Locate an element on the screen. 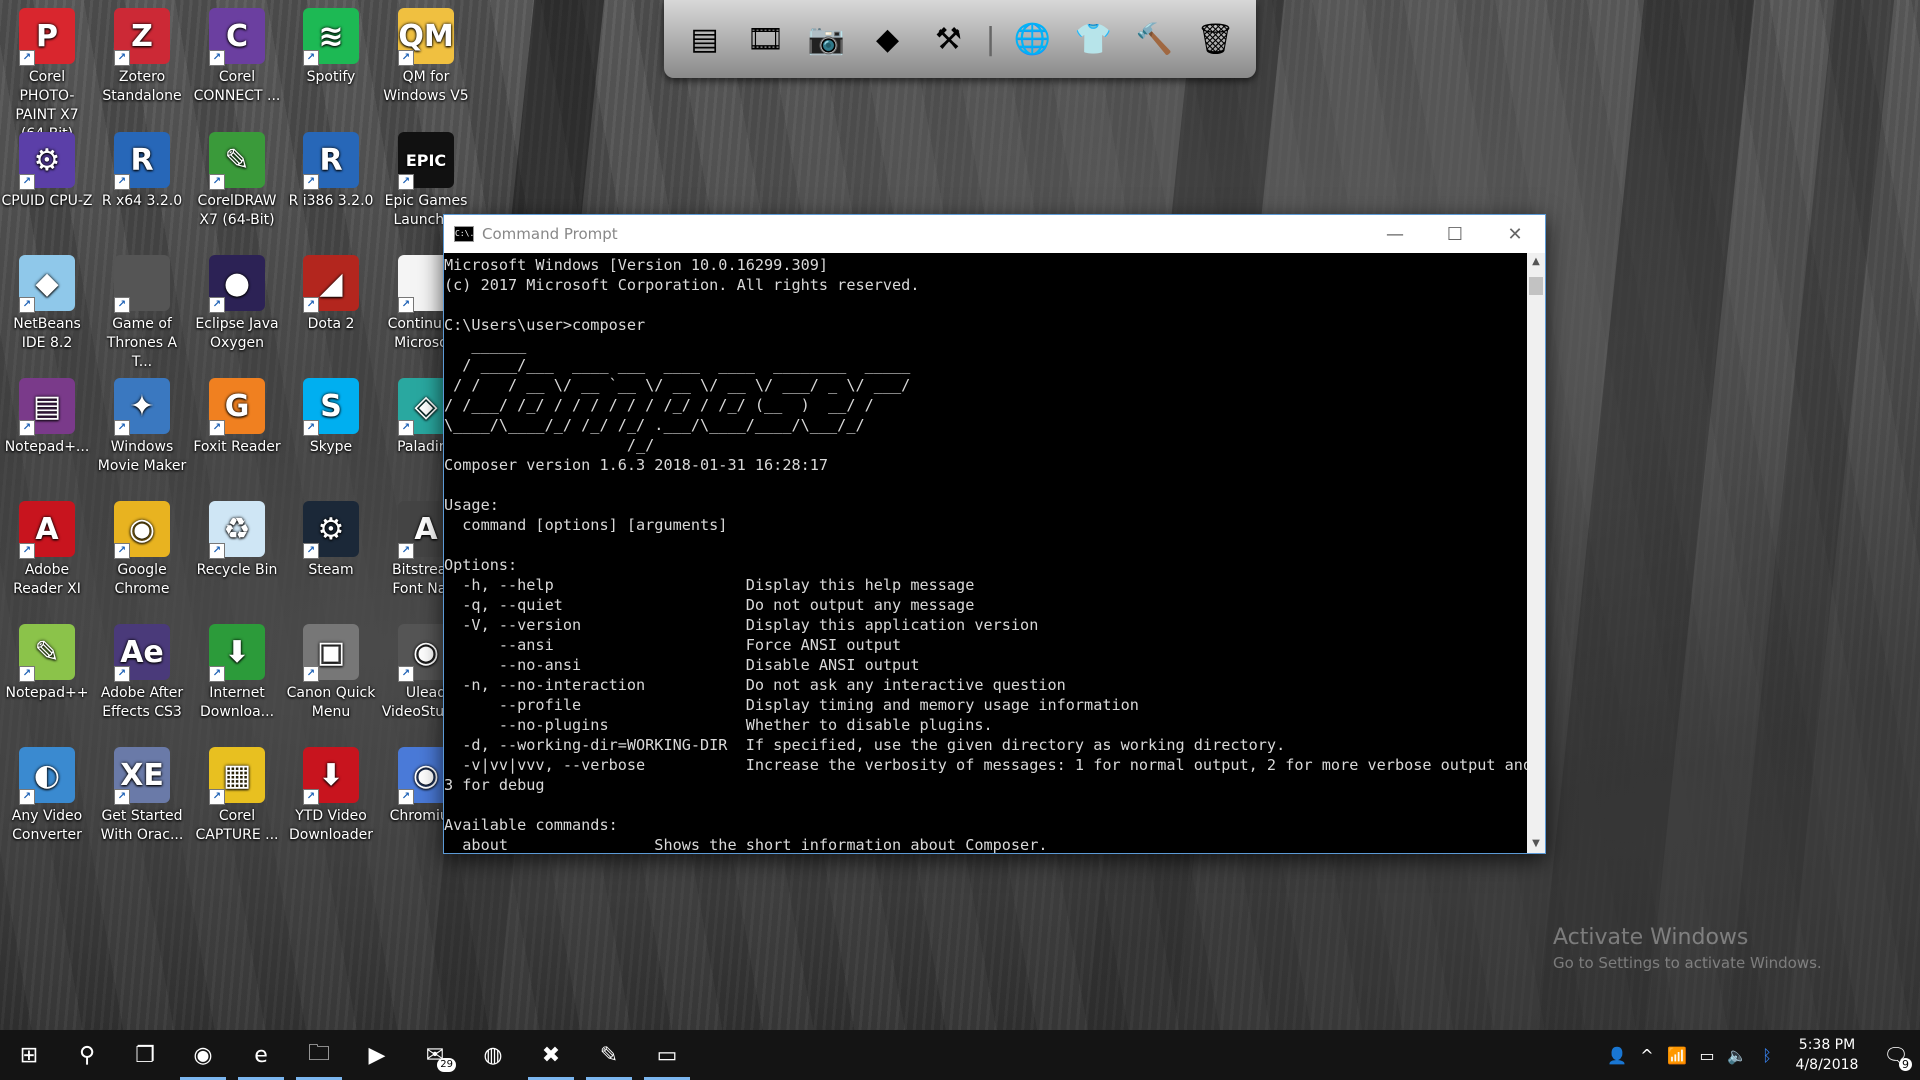 This screenshot has width=1920, height=1080. chevron-up-icon: ^ is located at coordinates (1647, 1055).